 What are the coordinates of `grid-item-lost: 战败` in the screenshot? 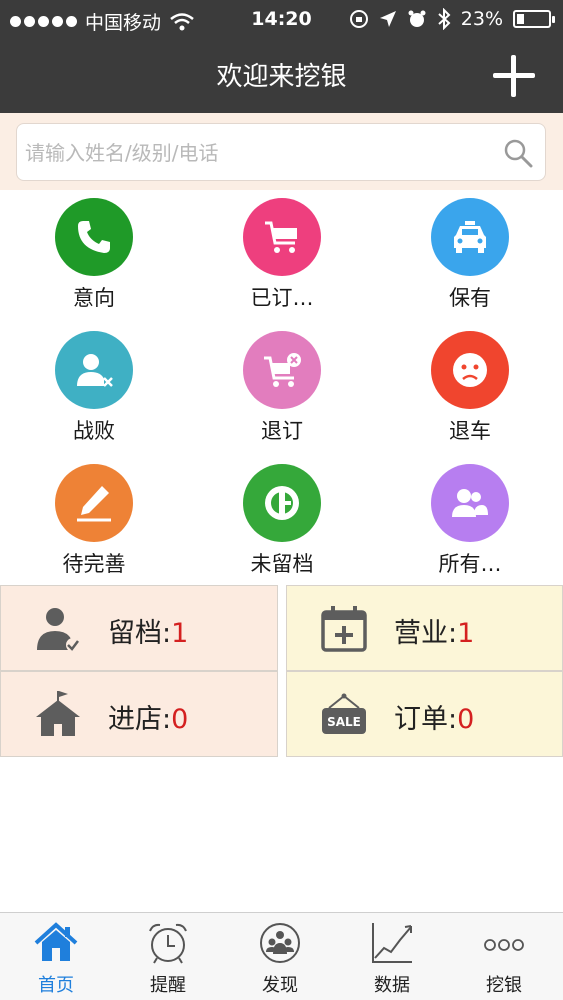 It's located at (94, 388).